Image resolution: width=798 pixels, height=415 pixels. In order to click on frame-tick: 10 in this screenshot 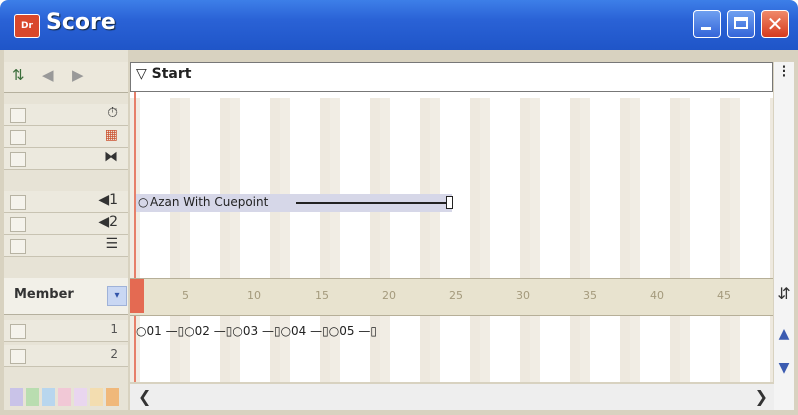, I will do `click(254, 295)`.